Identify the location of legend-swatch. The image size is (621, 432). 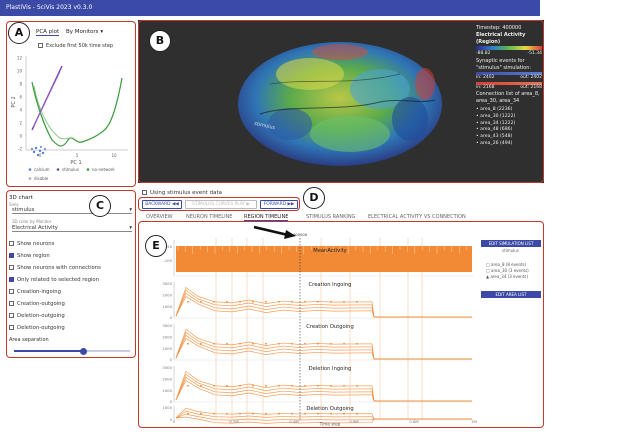
(30, 169).